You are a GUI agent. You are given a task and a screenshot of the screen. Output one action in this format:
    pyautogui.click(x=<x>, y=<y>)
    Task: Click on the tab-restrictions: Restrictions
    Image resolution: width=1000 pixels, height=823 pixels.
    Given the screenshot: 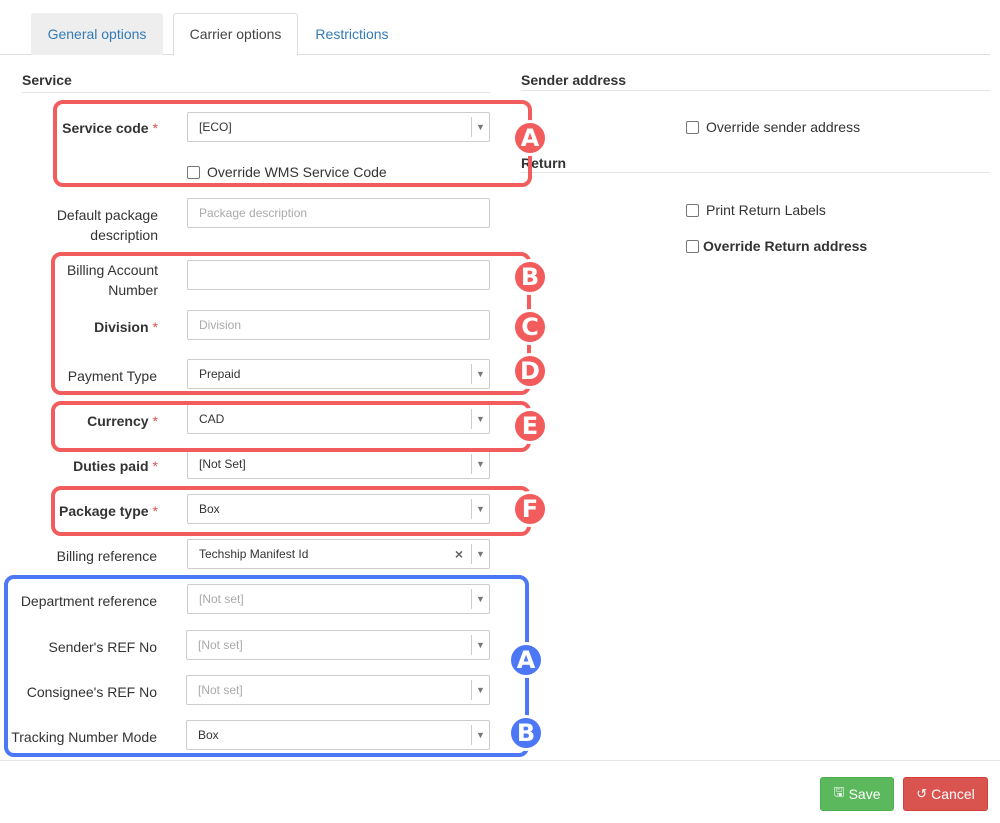 What is the action you would take?
    pyautogui.click(x=352, y=34)
    